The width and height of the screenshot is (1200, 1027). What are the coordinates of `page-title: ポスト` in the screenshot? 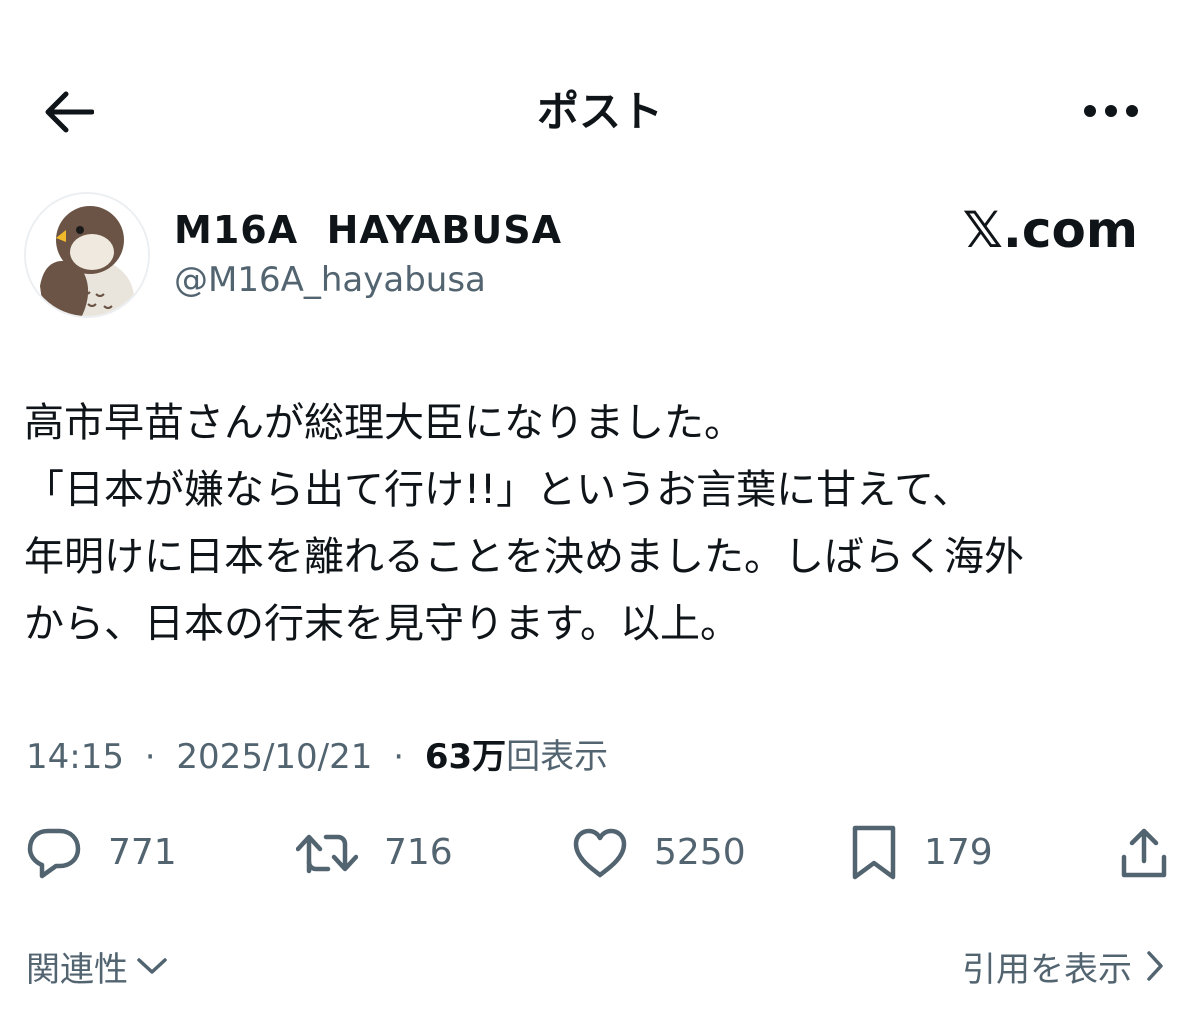 It's located at (599, 111).